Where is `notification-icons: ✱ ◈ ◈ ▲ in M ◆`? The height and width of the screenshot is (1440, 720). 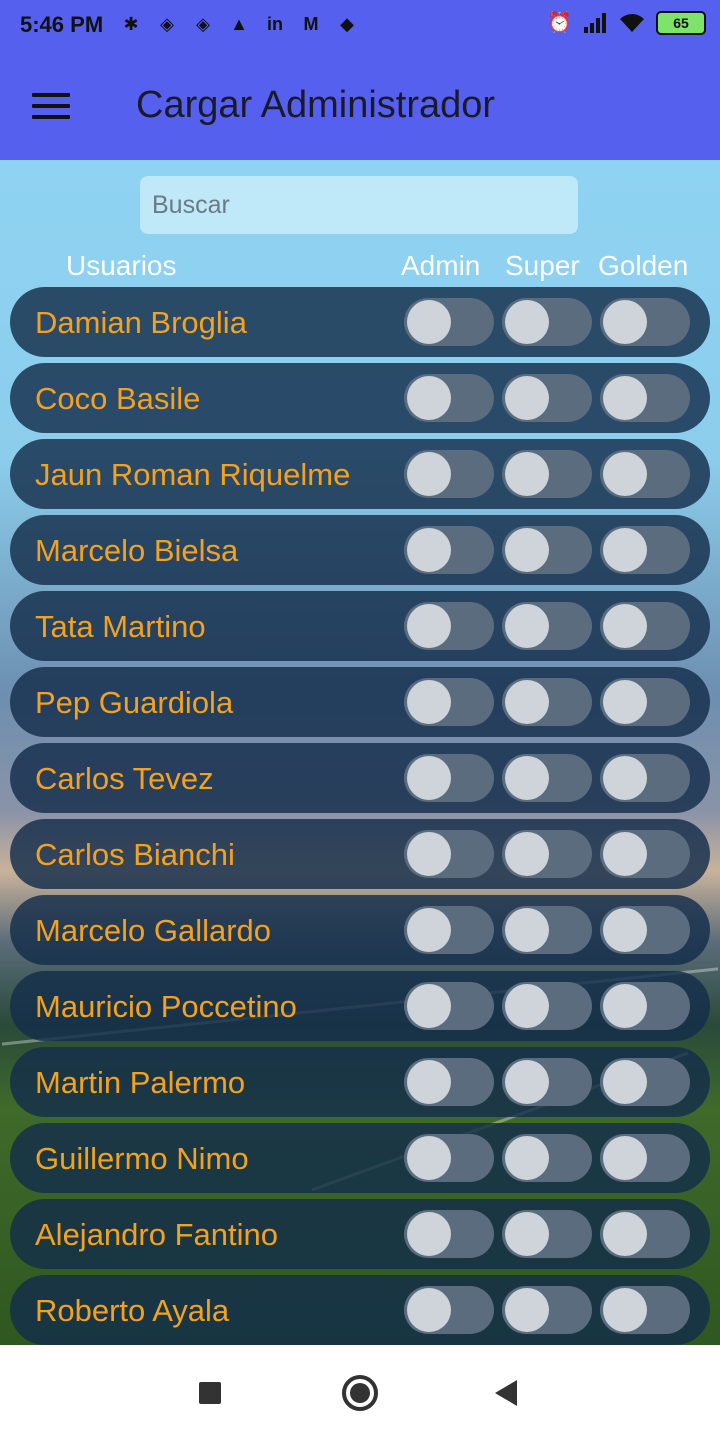
notification-icons: ✱ ◈ ◈ ▲ in M ◆ is located at coordinates (239, 24).